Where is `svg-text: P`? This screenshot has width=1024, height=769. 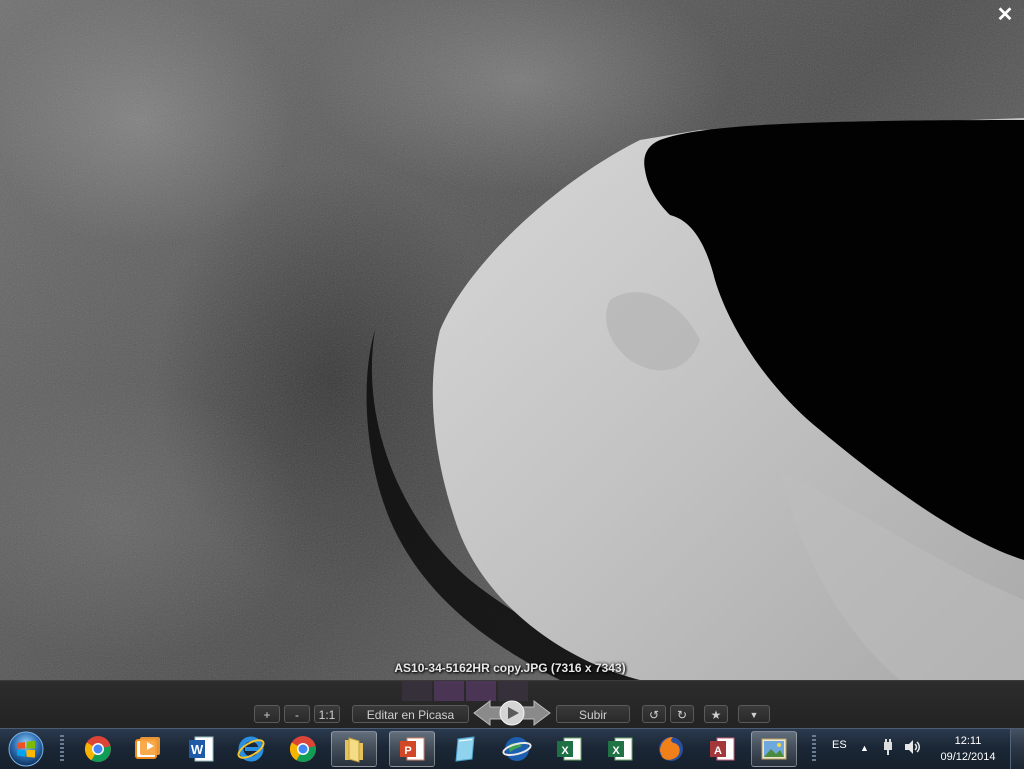
svg-text: P is located at coordinates (407, 751).